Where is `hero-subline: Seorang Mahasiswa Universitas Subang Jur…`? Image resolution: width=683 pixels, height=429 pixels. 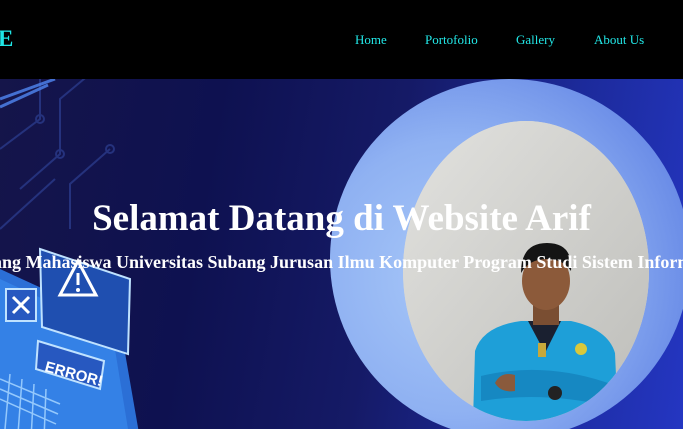 hero-subline: Seorang Mahasiswa Universitas Subang Jur… is located at coordinates (341, 262).